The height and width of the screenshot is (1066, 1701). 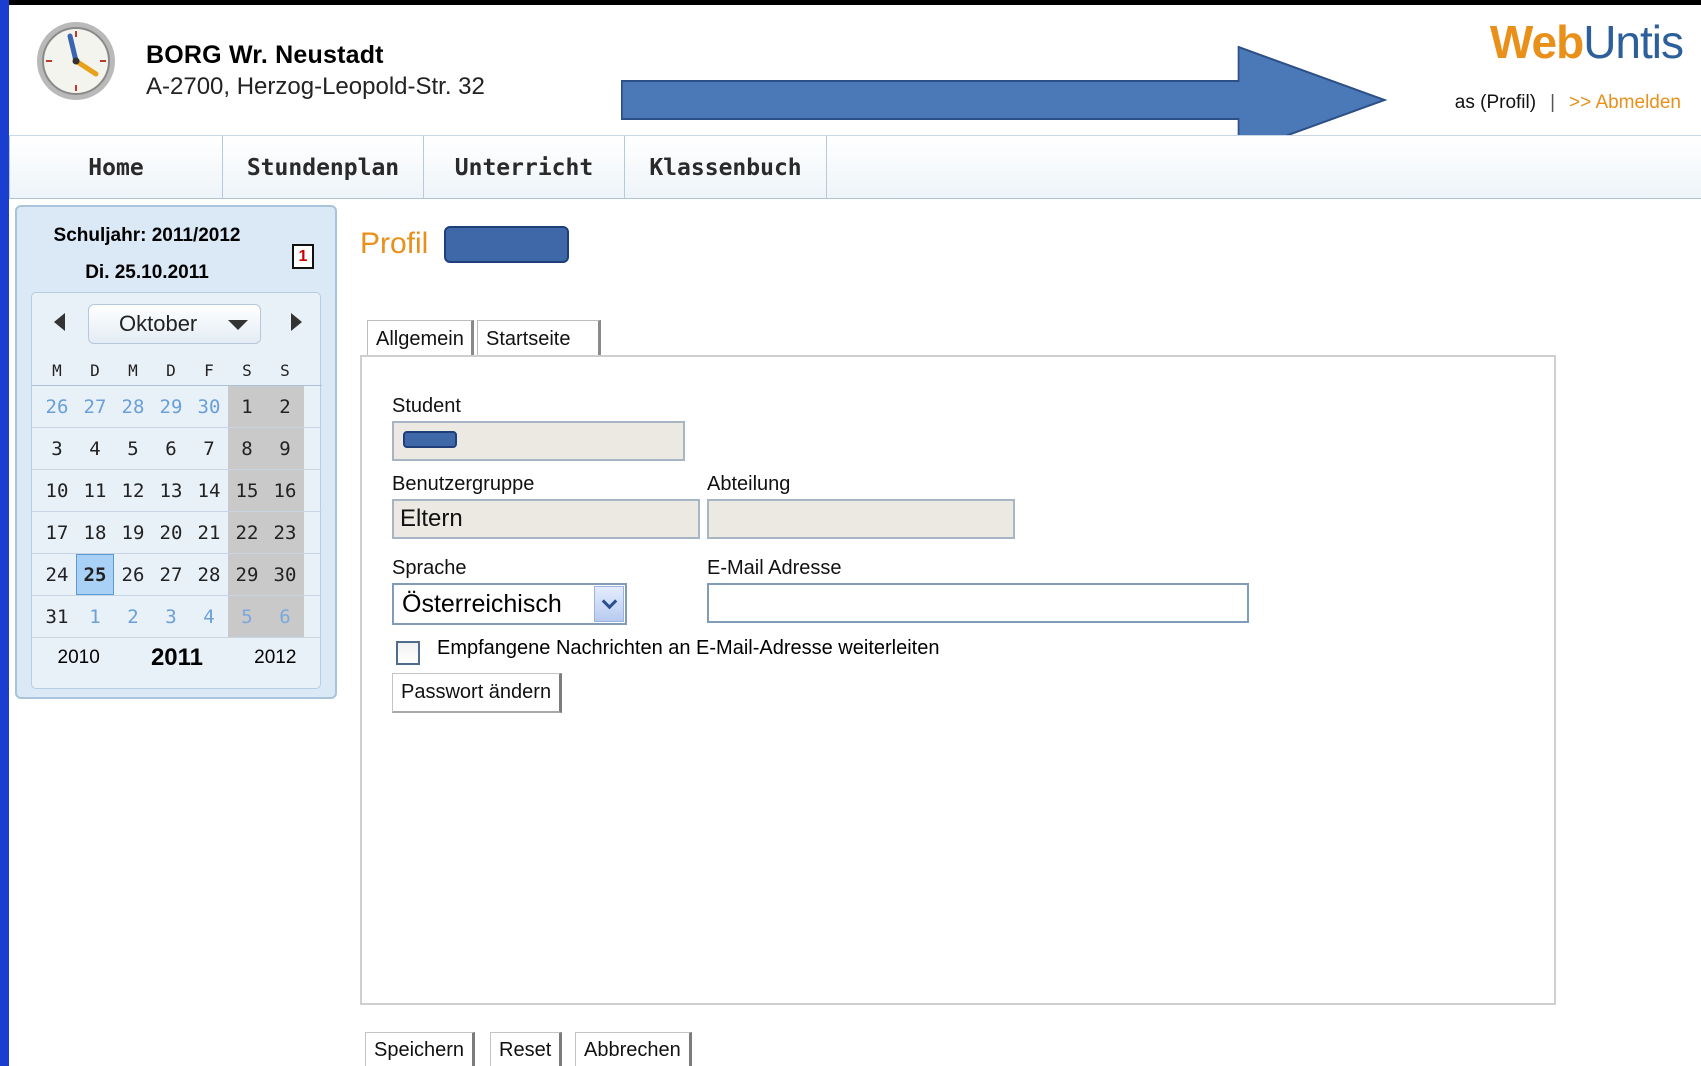 I want to click on calendar-day: 21, so click(x=209, y=532).